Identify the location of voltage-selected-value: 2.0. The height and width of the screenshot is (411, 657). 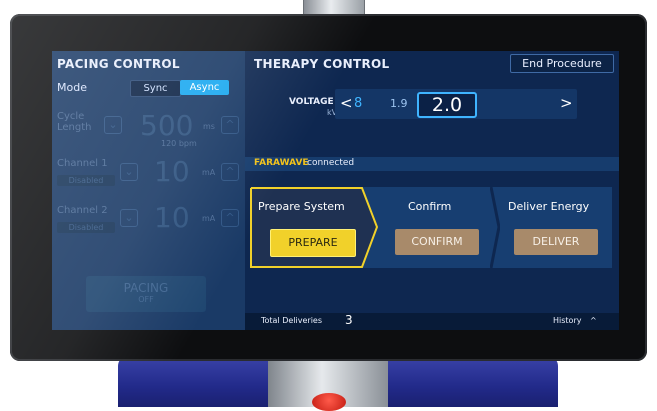
(447, 105).